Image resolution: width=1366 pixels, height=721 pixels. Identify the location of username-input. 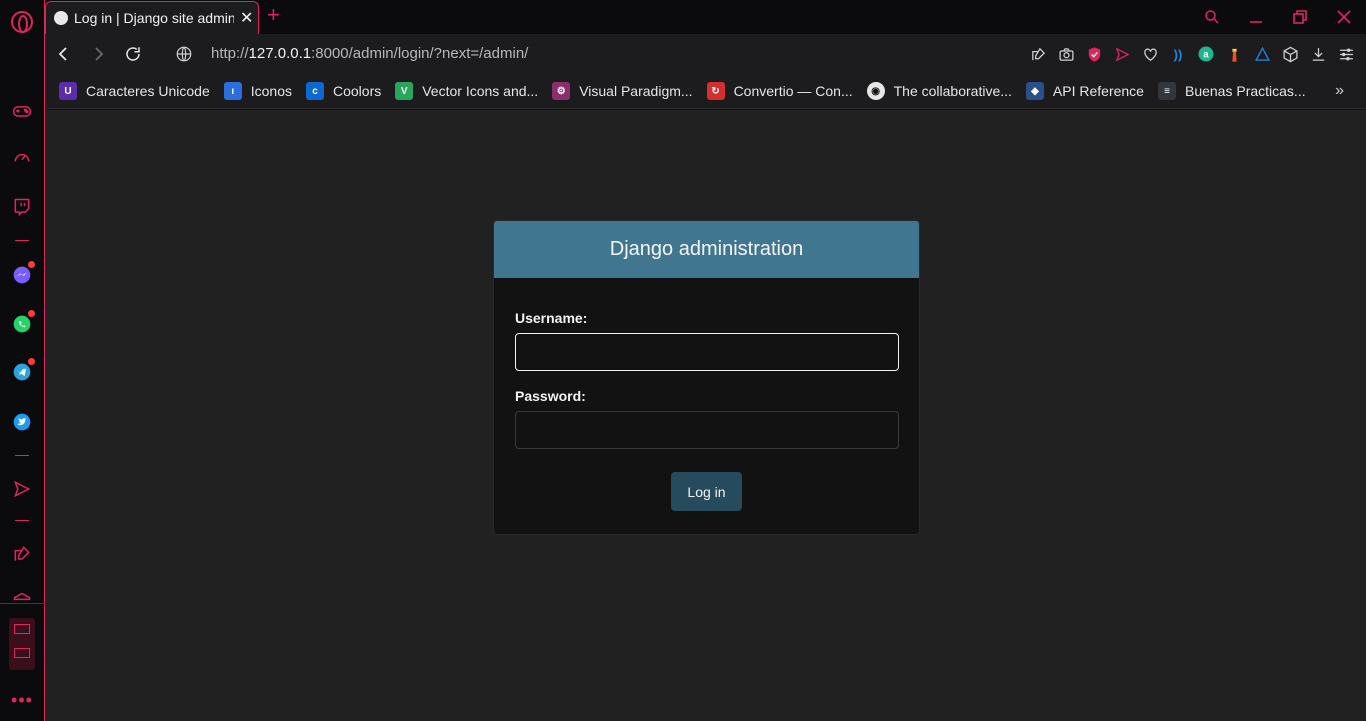
(707, 352).